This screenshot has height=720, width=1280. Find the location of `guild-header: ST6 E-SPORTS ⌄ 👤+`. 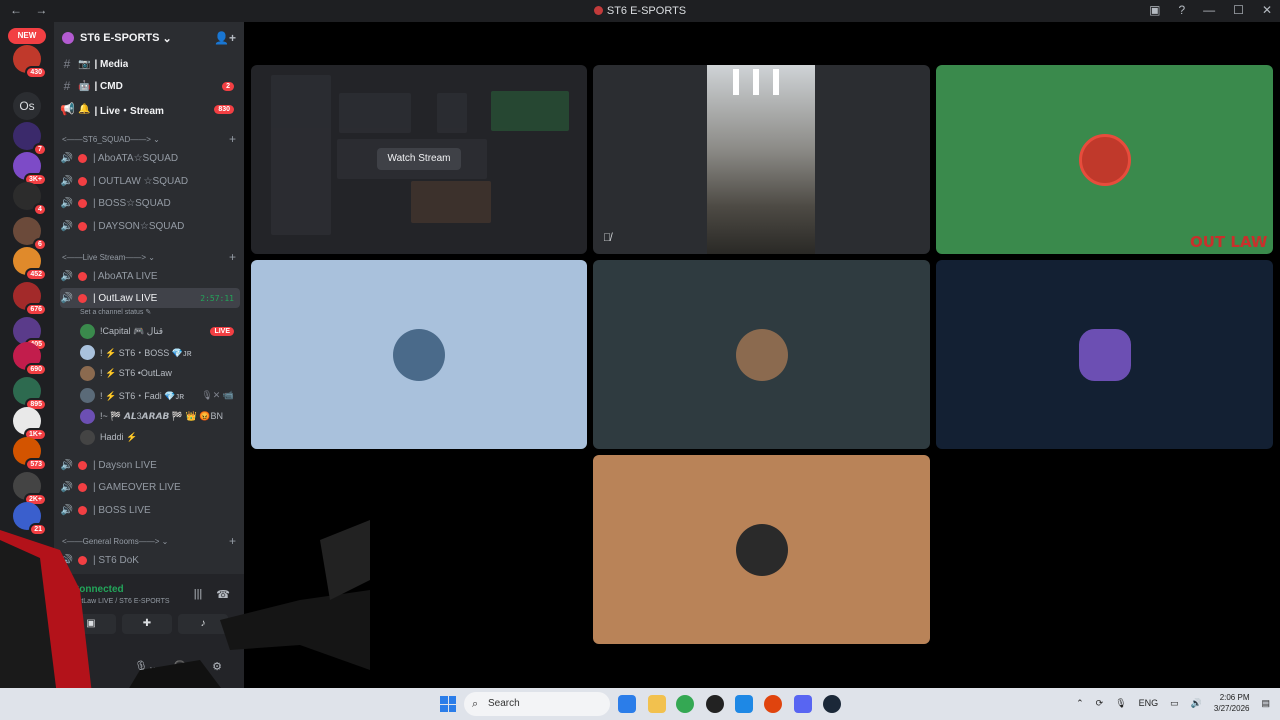

guild-header: ST6 E-SPORTS ⌄ 👤+ is located at coordinates (149, 38).